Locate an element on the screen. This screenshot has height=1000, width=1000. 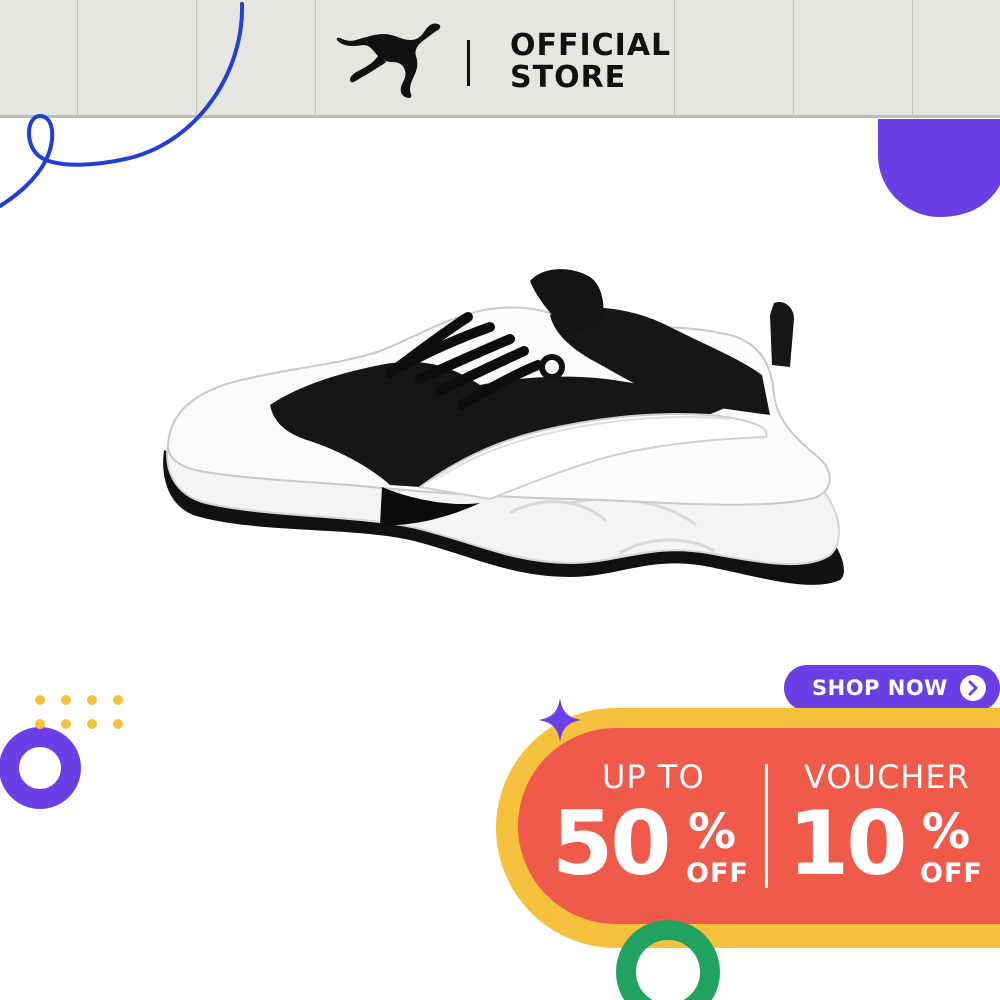
official-store-label: OFFICIAL STORE is located at coordinates (590, 62).